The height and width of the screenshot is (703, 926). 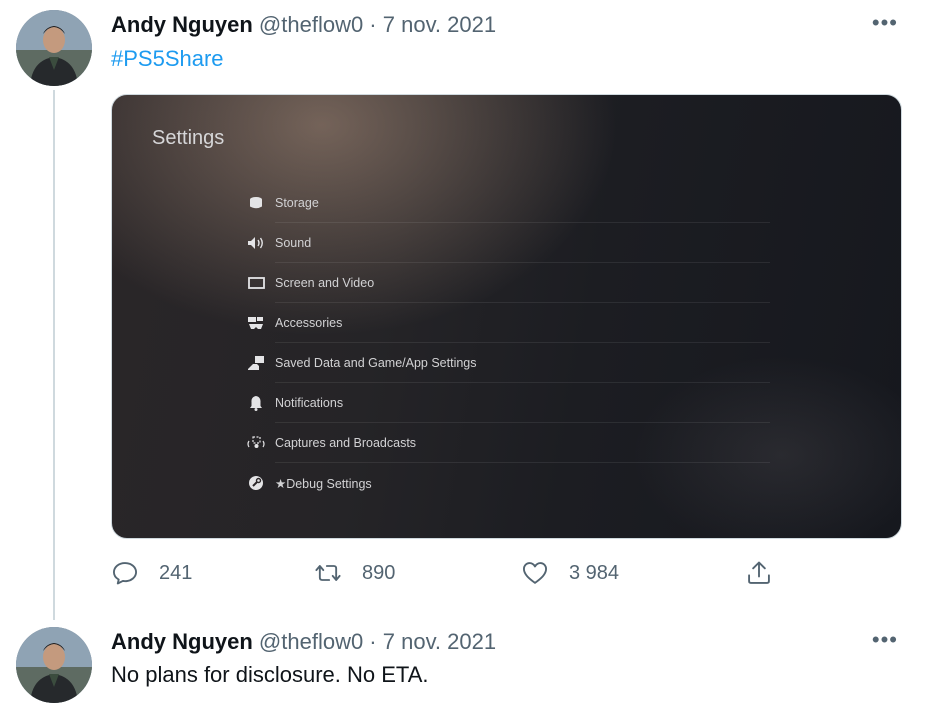 What do you see at coordinates (323, 483) in the screenshot?
I see `settings-item-label: ★Debug Settings` at bounding box center [323, 483].